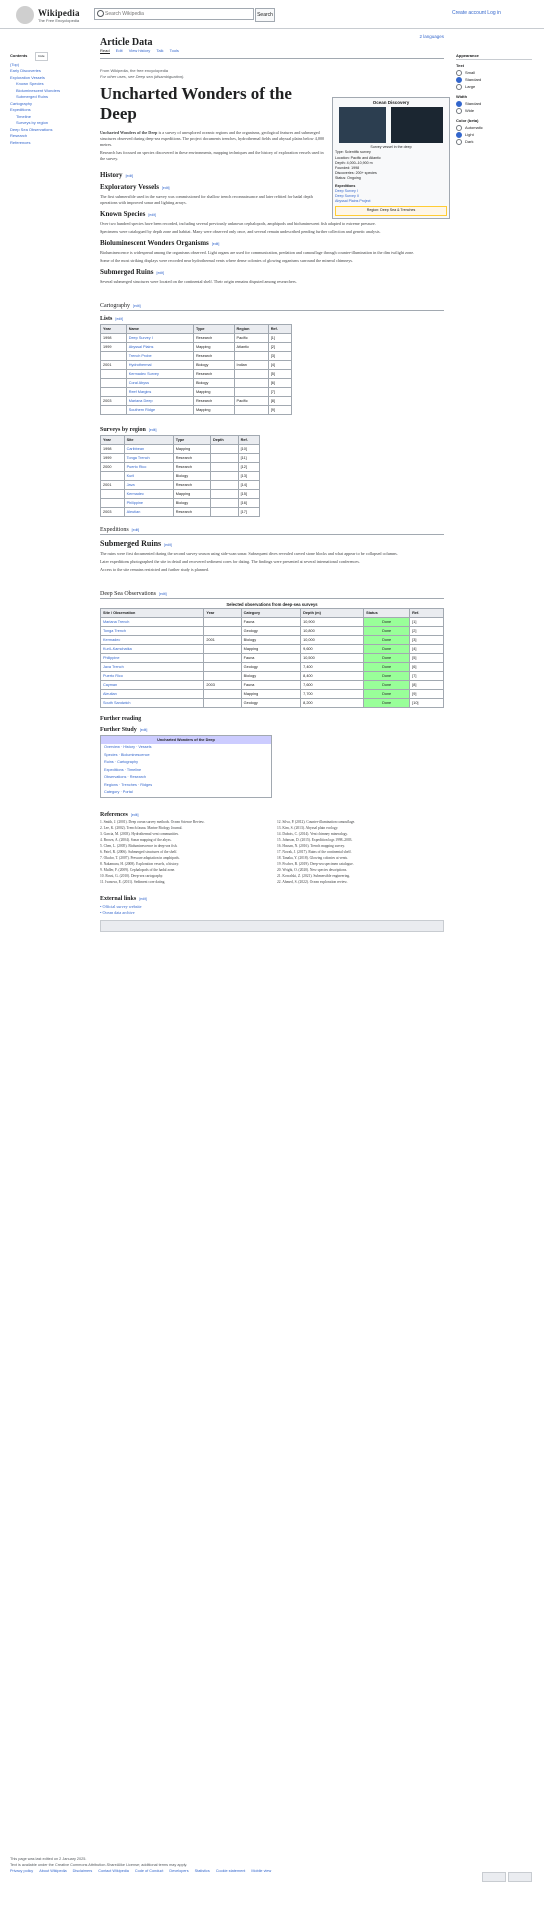 The height and width of the screenshot is (1920, 544). What do you see at coordinates (48, 143) in the screenshot?
I see `toc-item: References` at bounding box center [48, 143].